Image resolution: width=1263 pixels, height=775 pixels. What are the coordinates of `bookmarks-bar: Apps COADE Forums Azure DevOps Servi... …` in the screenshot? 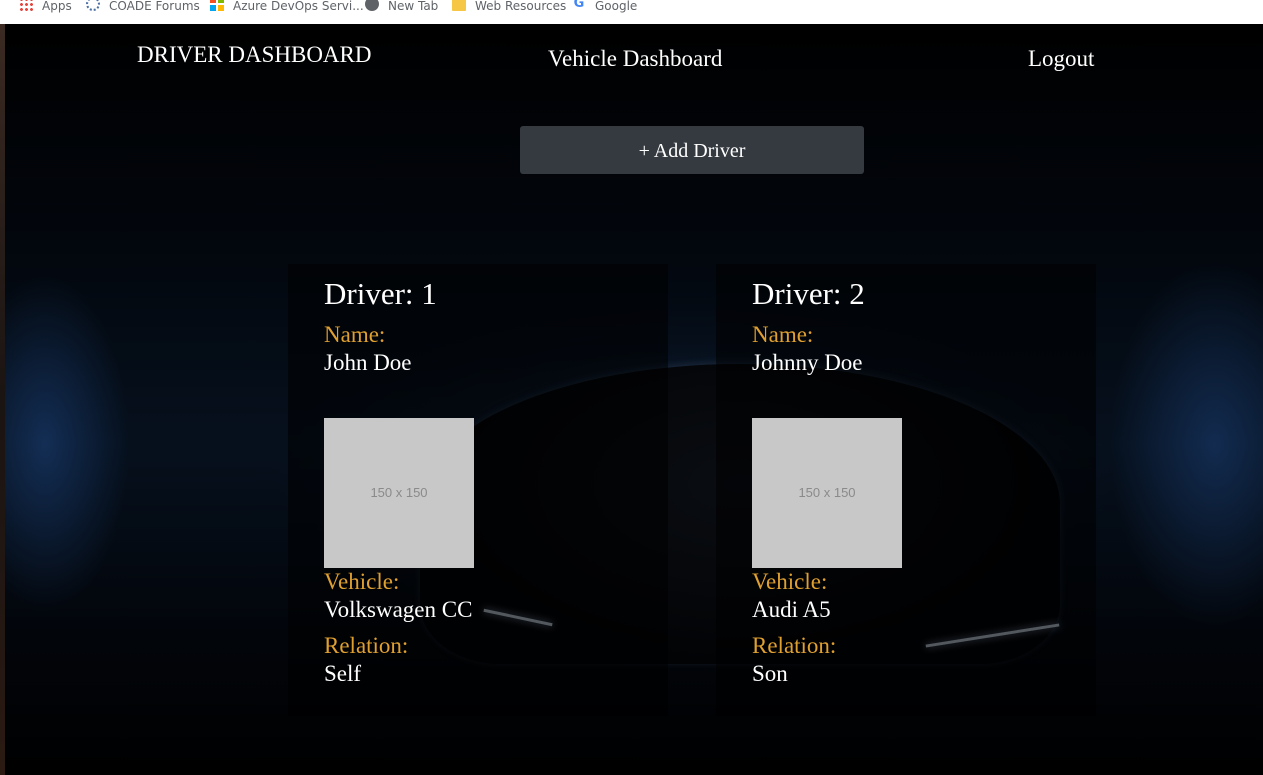 It's located at (631, 12).